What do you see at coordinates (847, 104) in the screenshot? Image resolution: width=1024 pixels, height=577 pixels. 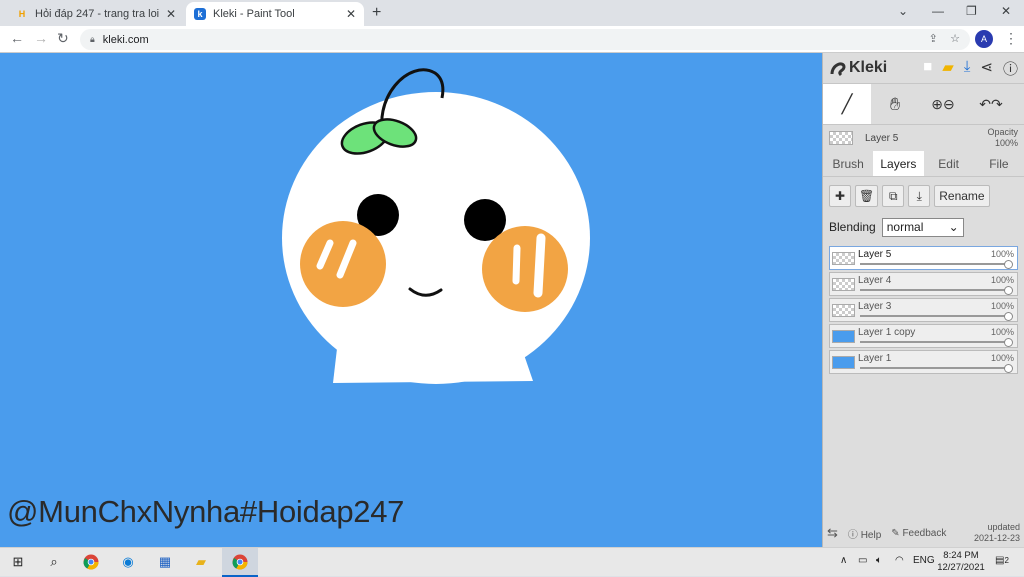 I see `brush-tool-icon: ╱` at bounding box center [847, 104].